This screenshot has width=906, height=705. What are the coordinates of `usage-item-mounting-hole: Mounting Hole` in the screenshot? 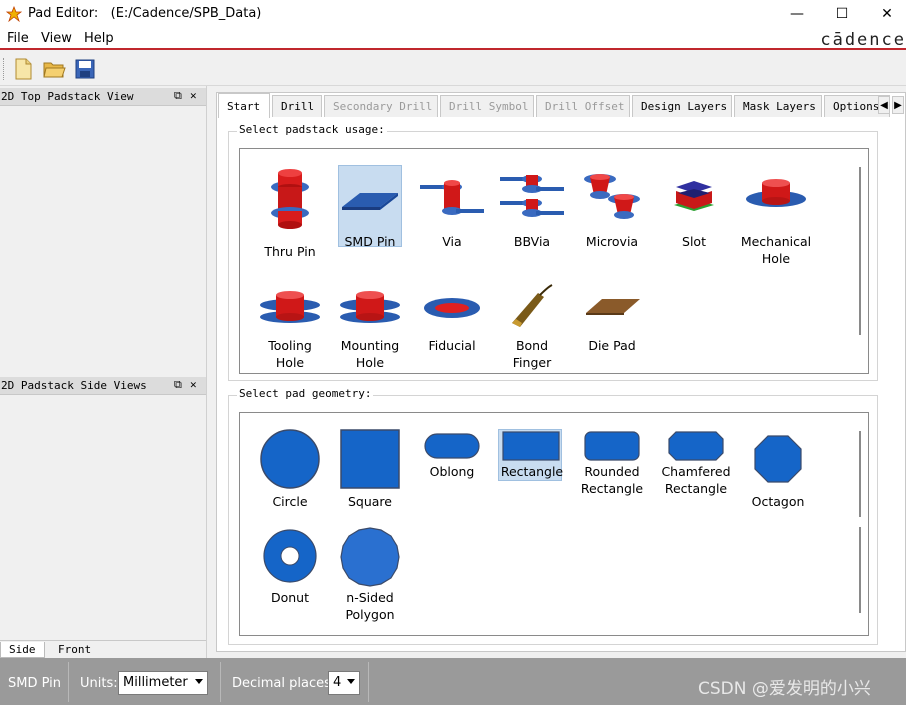 It's located at (370, 323).